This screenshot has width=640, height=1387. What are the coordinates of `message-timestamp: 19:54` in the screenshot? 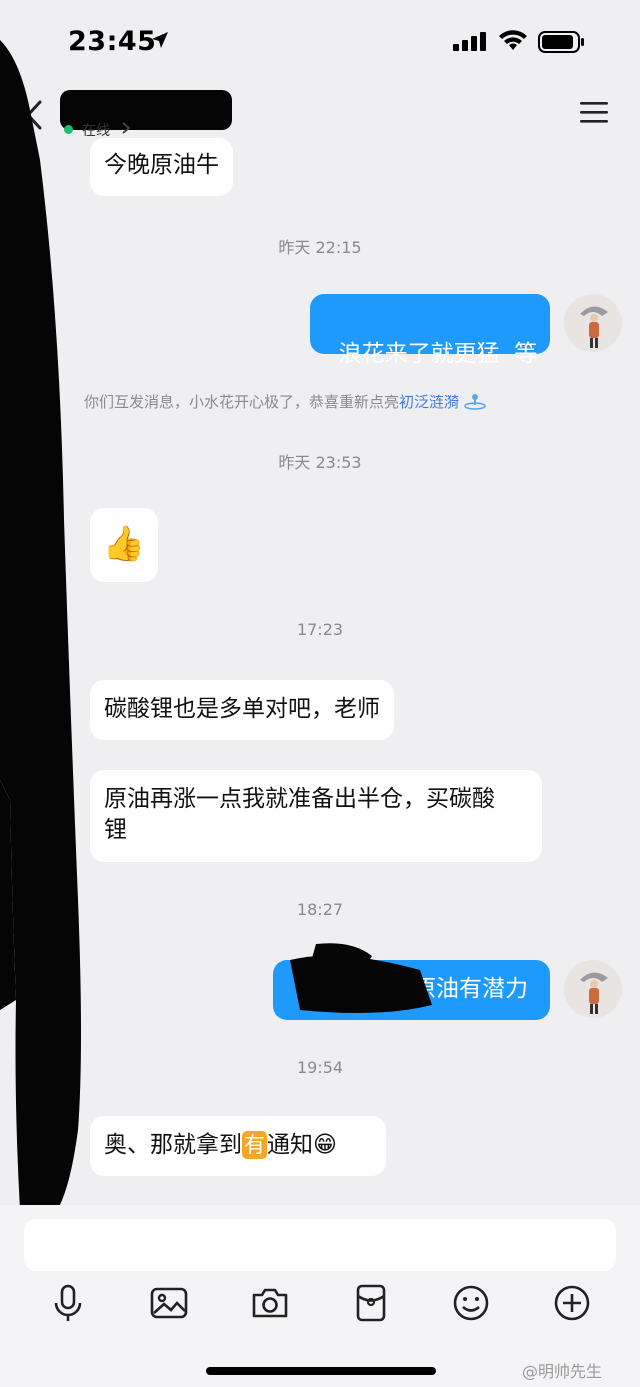 It's located at (320, 1067).